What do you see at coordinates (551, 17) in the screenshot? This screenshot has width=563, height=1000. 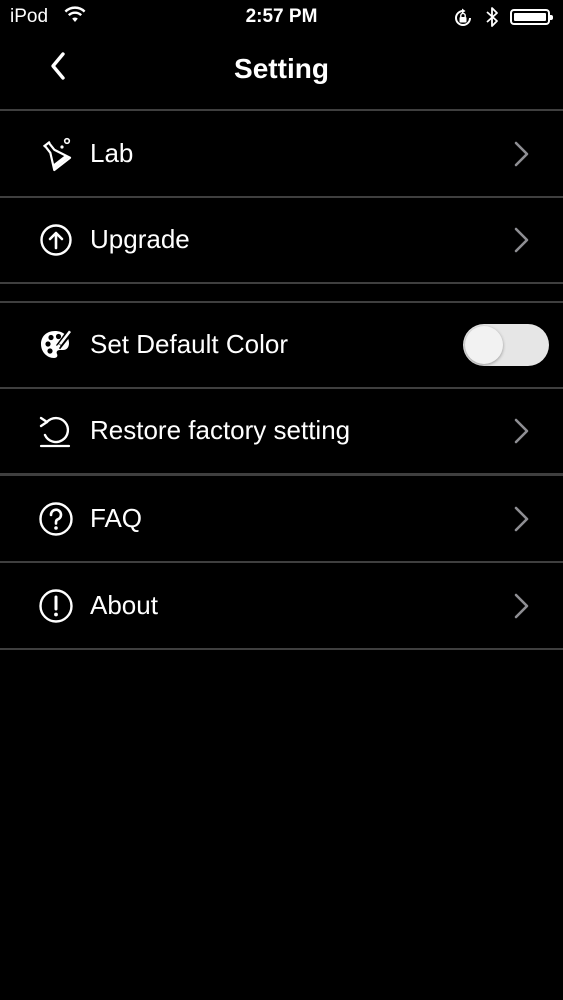 I see `battery-nub` at bounding box center [551, 17].